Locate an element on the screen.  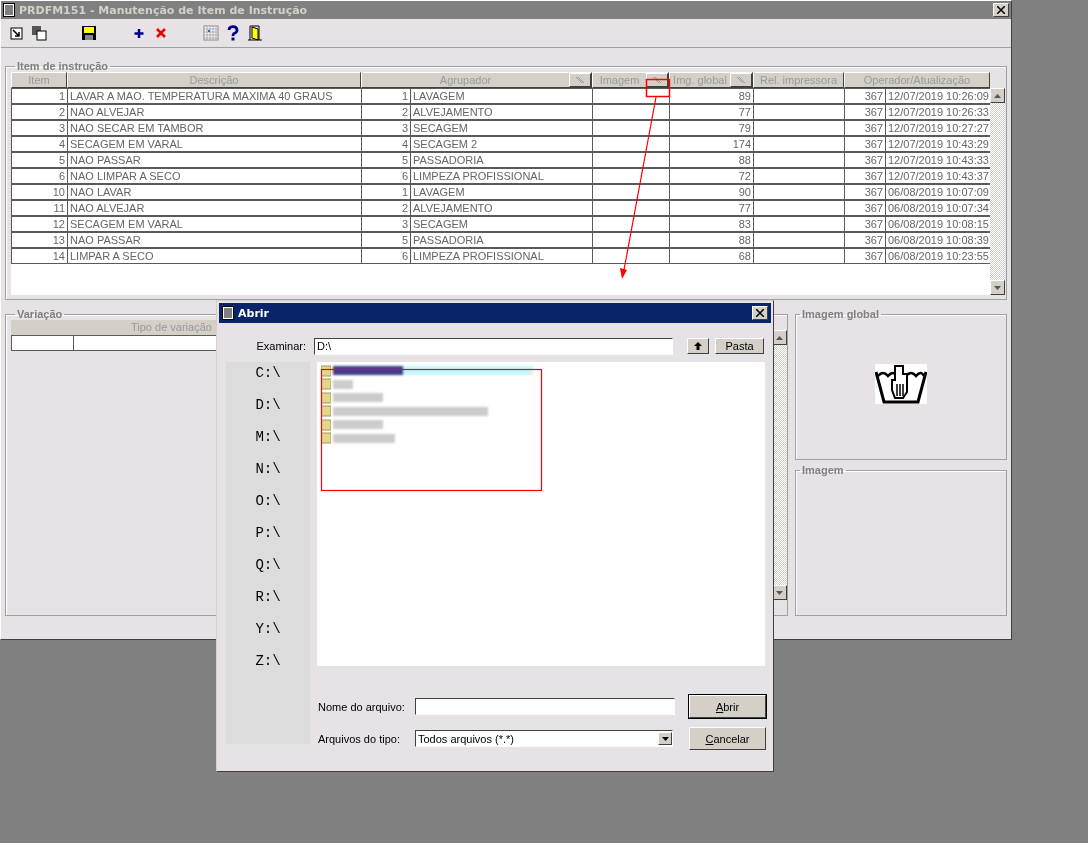
table-cell: 12/07/2019 10:43:33 is located at coordinates (938, 160).